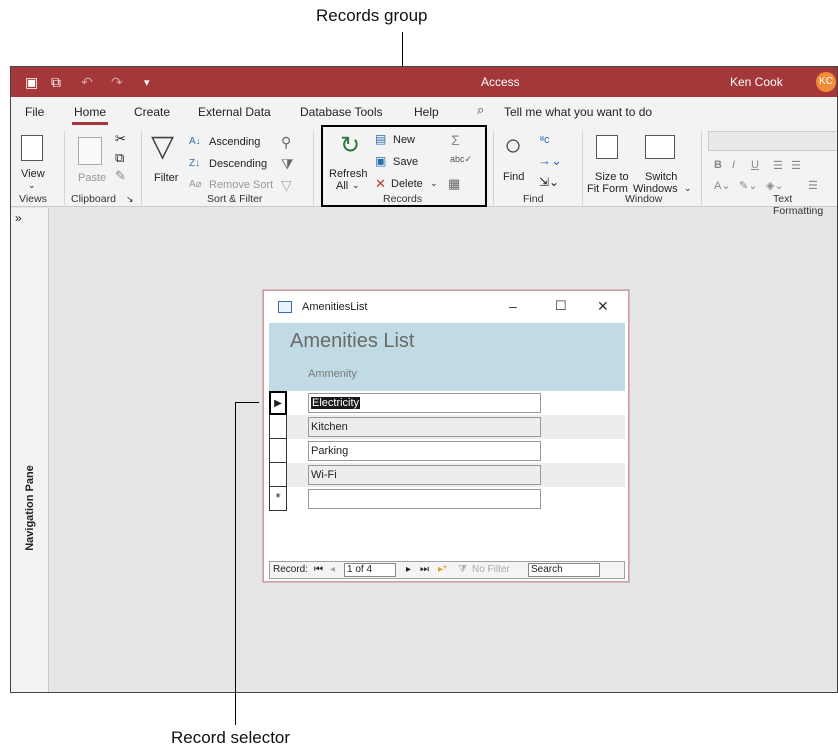  Describe the element at coordinates (513, 306) in the screenshot. I see `minimize-icon: –` at that location.